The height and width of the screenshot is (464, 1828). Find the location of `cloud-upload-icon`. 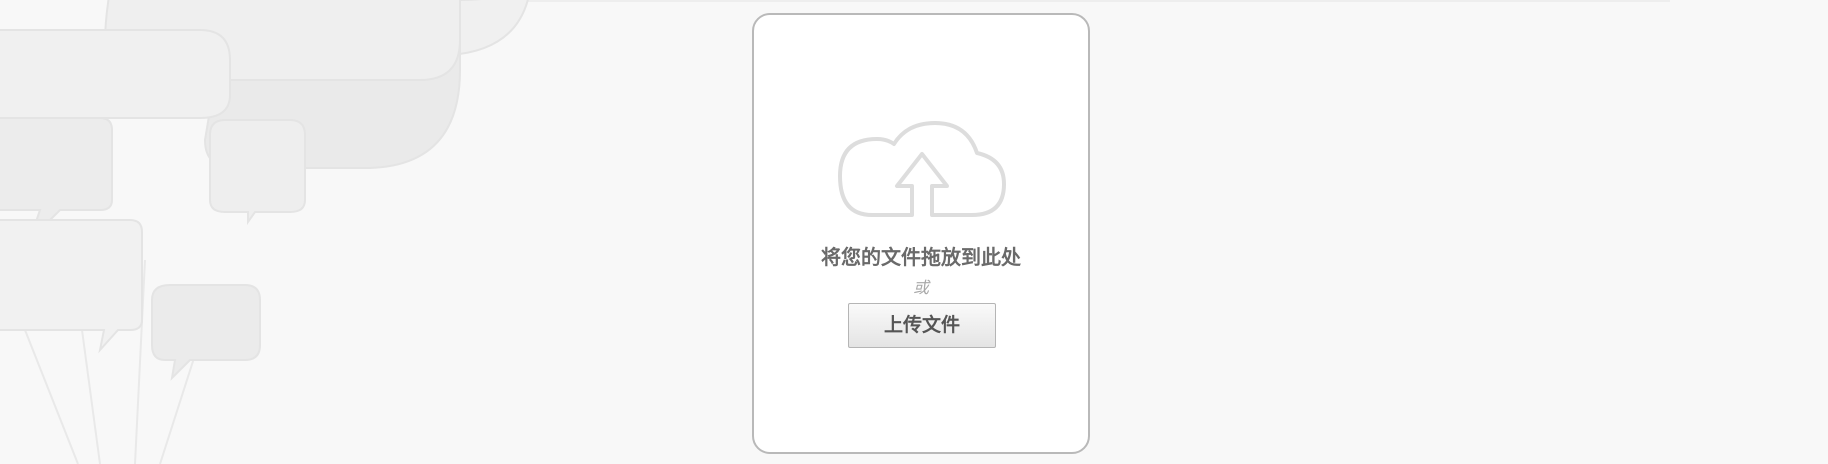

cloud-upload-icon is located at coordinates (922, 169).